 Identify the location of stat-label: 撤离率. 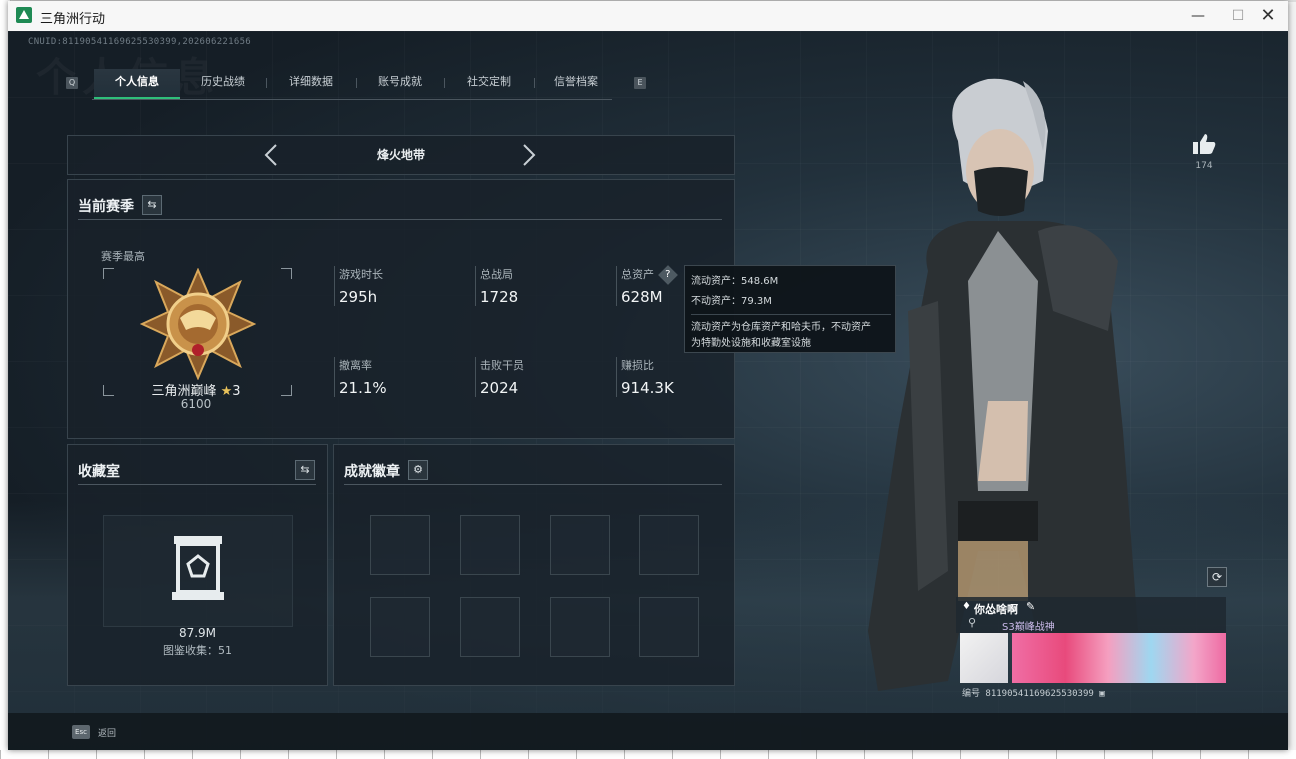
(355, 365).